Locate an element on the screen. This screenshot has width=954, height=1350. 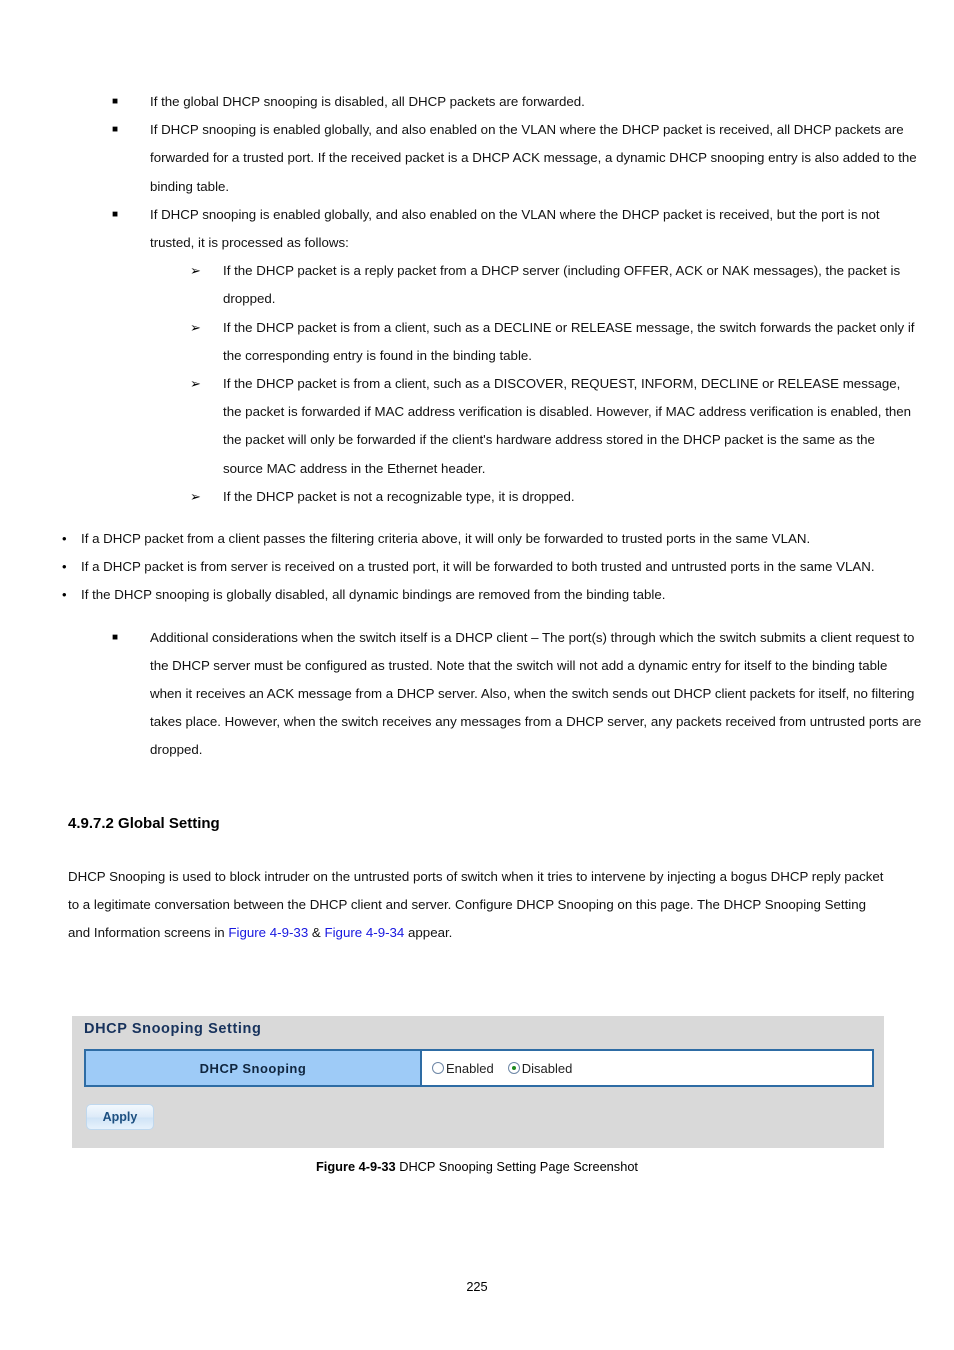
radio-disabled-icon is located at coordinates (513, 1068).